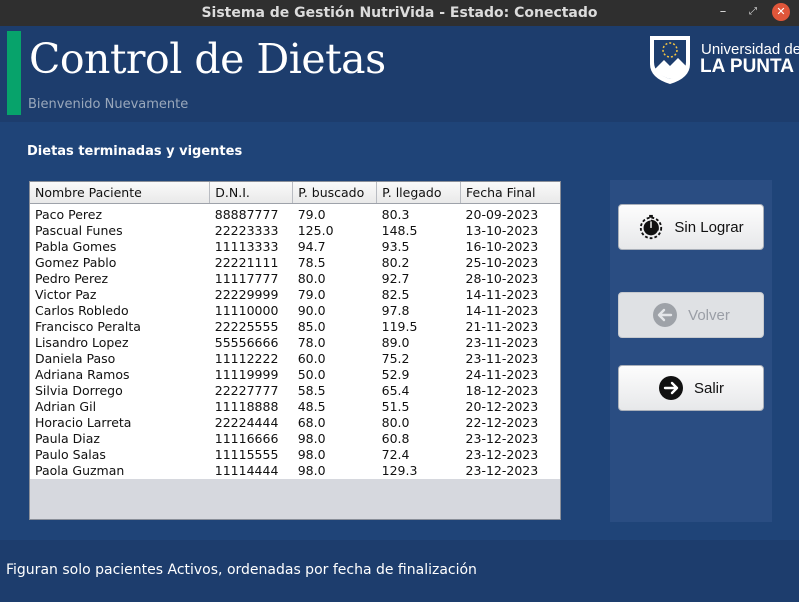 This screenshot has height=602, width=799. I want to click on sin-lograr-button: Sin Lograr, so click(691, 227).